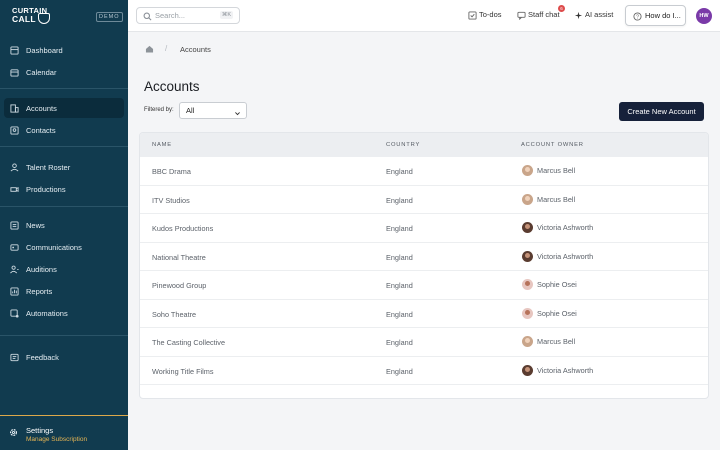 Image resolution: width=720 pixels, height=450 pixels. Describe the element at coordinates (46, 189) in the screenshot. I see `sidebar-item-label: Productions` at that location.